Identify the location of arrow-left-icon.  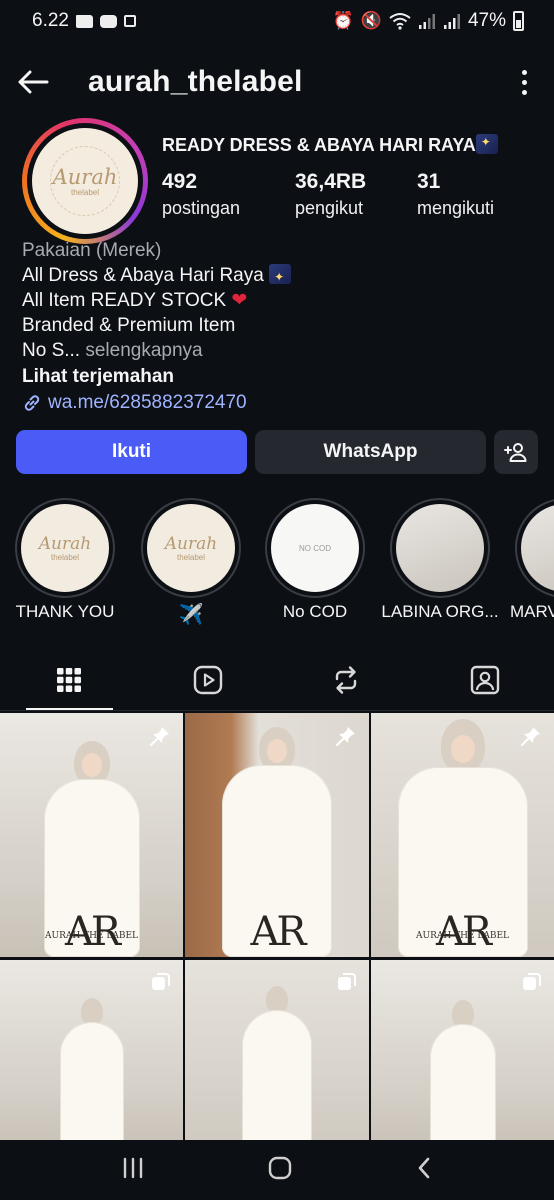
(33, 82).